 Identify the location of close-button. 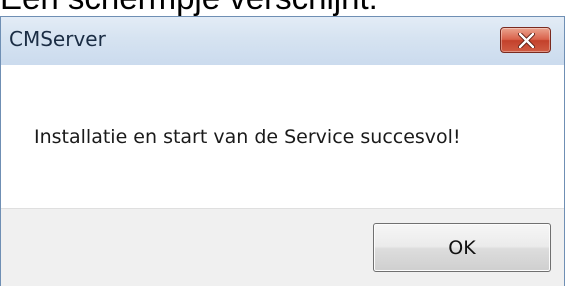
(525, 40).